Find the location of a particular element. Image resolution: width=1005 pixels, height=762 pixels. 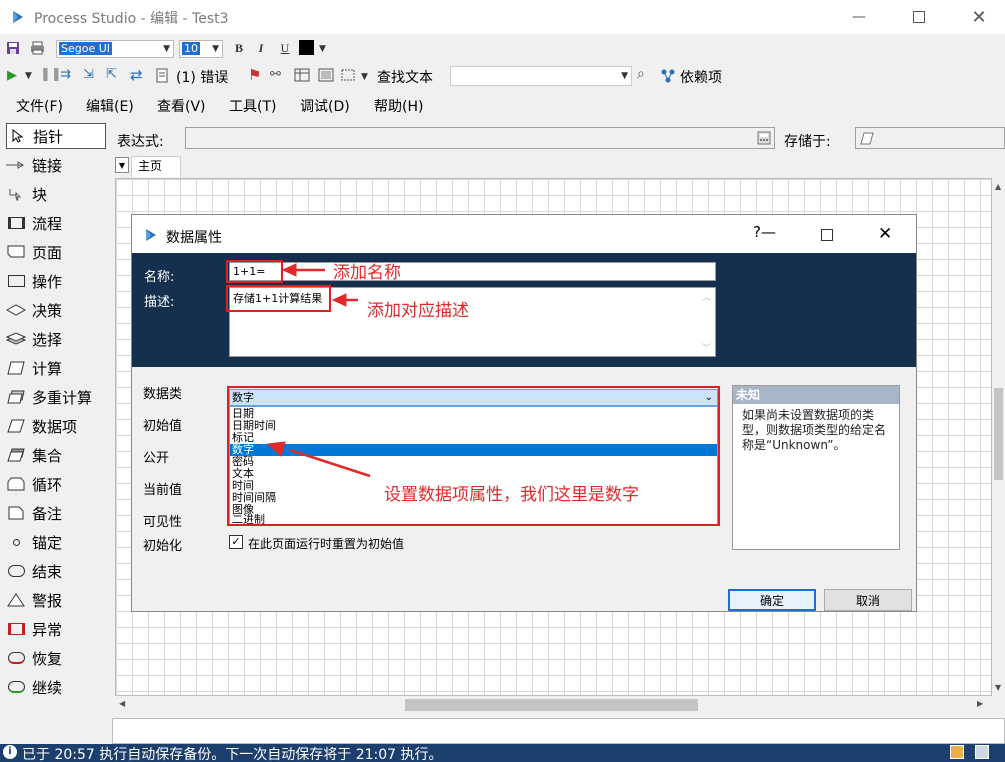

tab-main: 主页 is located at coordinates (156, 166).